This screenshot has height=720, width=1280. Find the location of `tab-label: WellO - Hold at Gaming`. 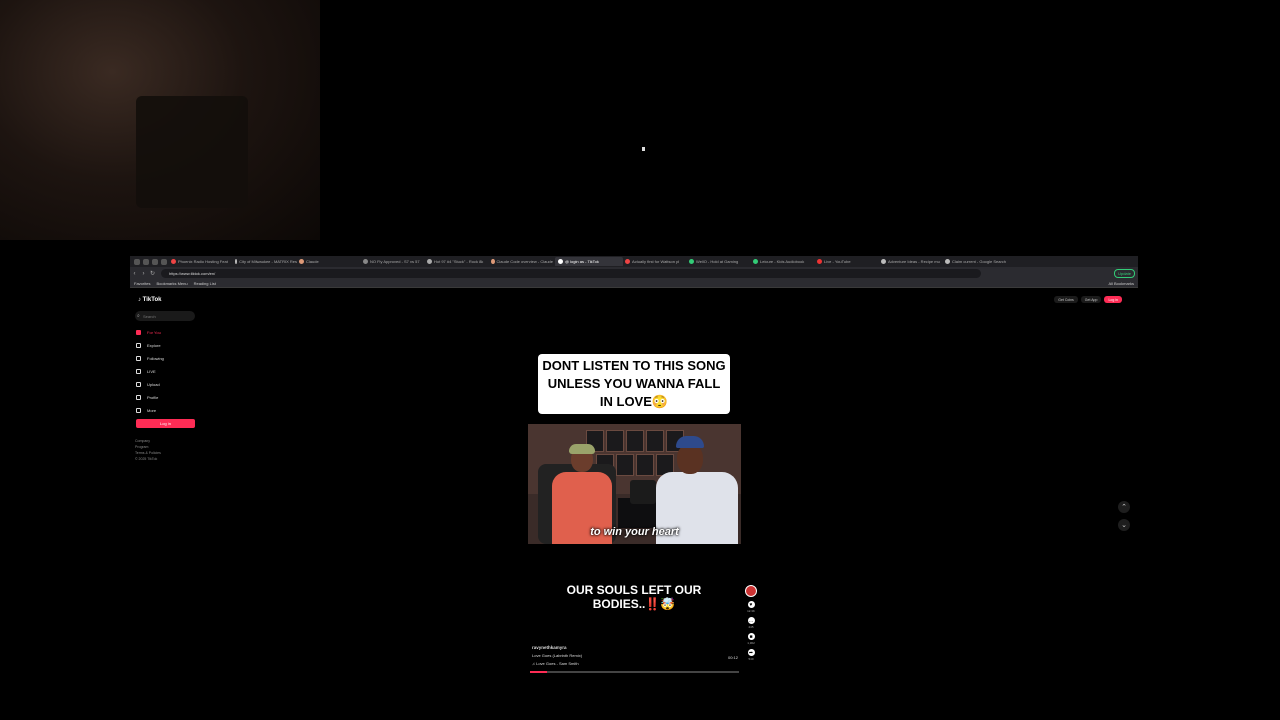

tab-label: WellO - Hold at Gaming is located at coordinates (717, 261).